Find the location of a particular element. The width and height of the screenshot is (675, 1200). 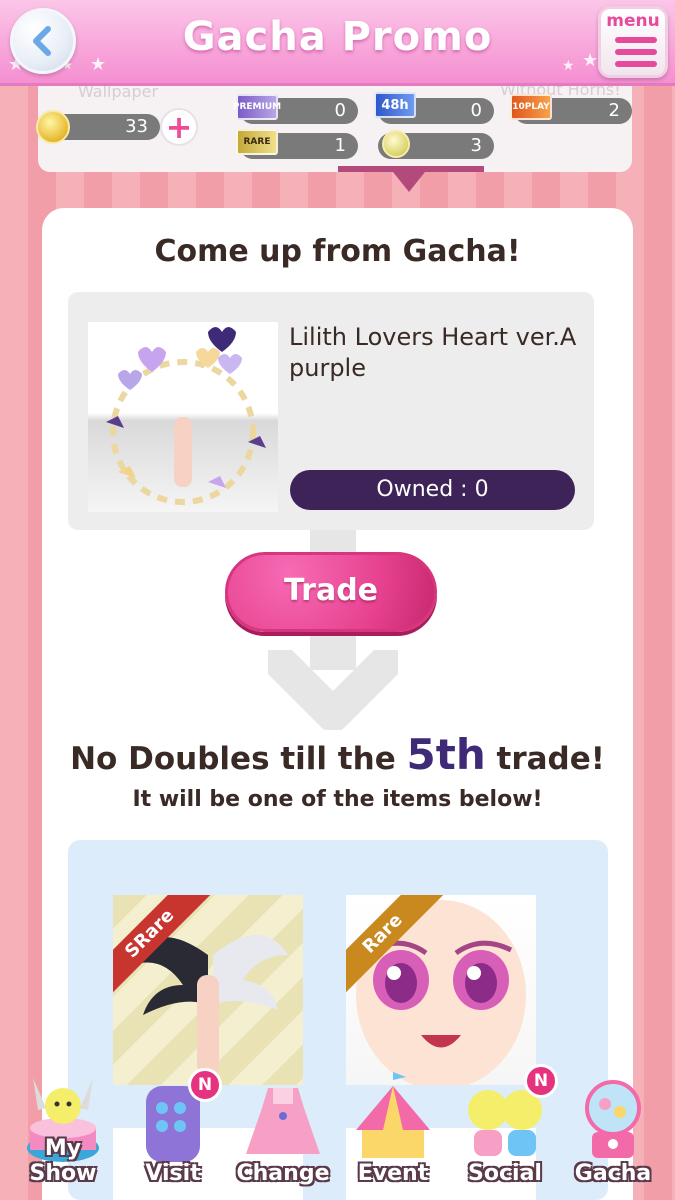

item-name: Lilith Lovers Heart ver.A purple is located at coordinates (433, 352).